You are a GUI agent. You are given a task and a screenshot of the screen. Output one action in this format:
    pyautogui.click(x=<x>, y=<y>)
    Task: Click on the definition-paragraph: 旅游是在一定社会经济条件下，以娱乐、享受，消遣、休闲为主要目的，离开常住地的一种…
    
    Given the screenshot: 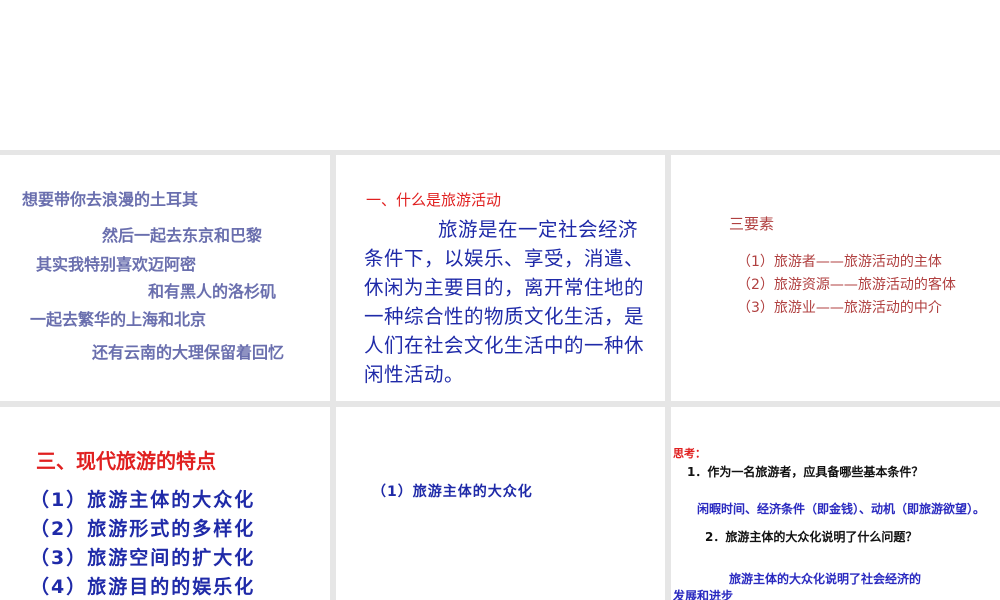 What is the action you would take?
    pyautogui.click(x=504, y=302)
    